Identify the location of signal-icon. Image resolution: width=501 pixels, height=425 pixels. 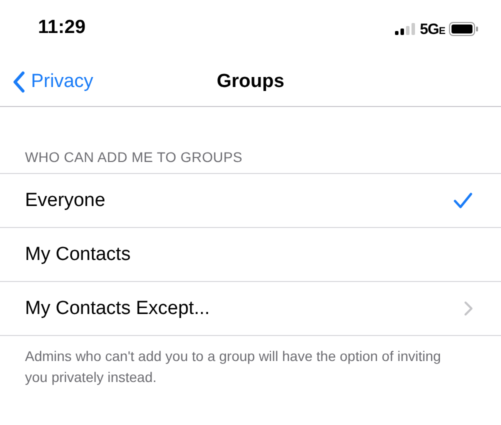
(405, 29).